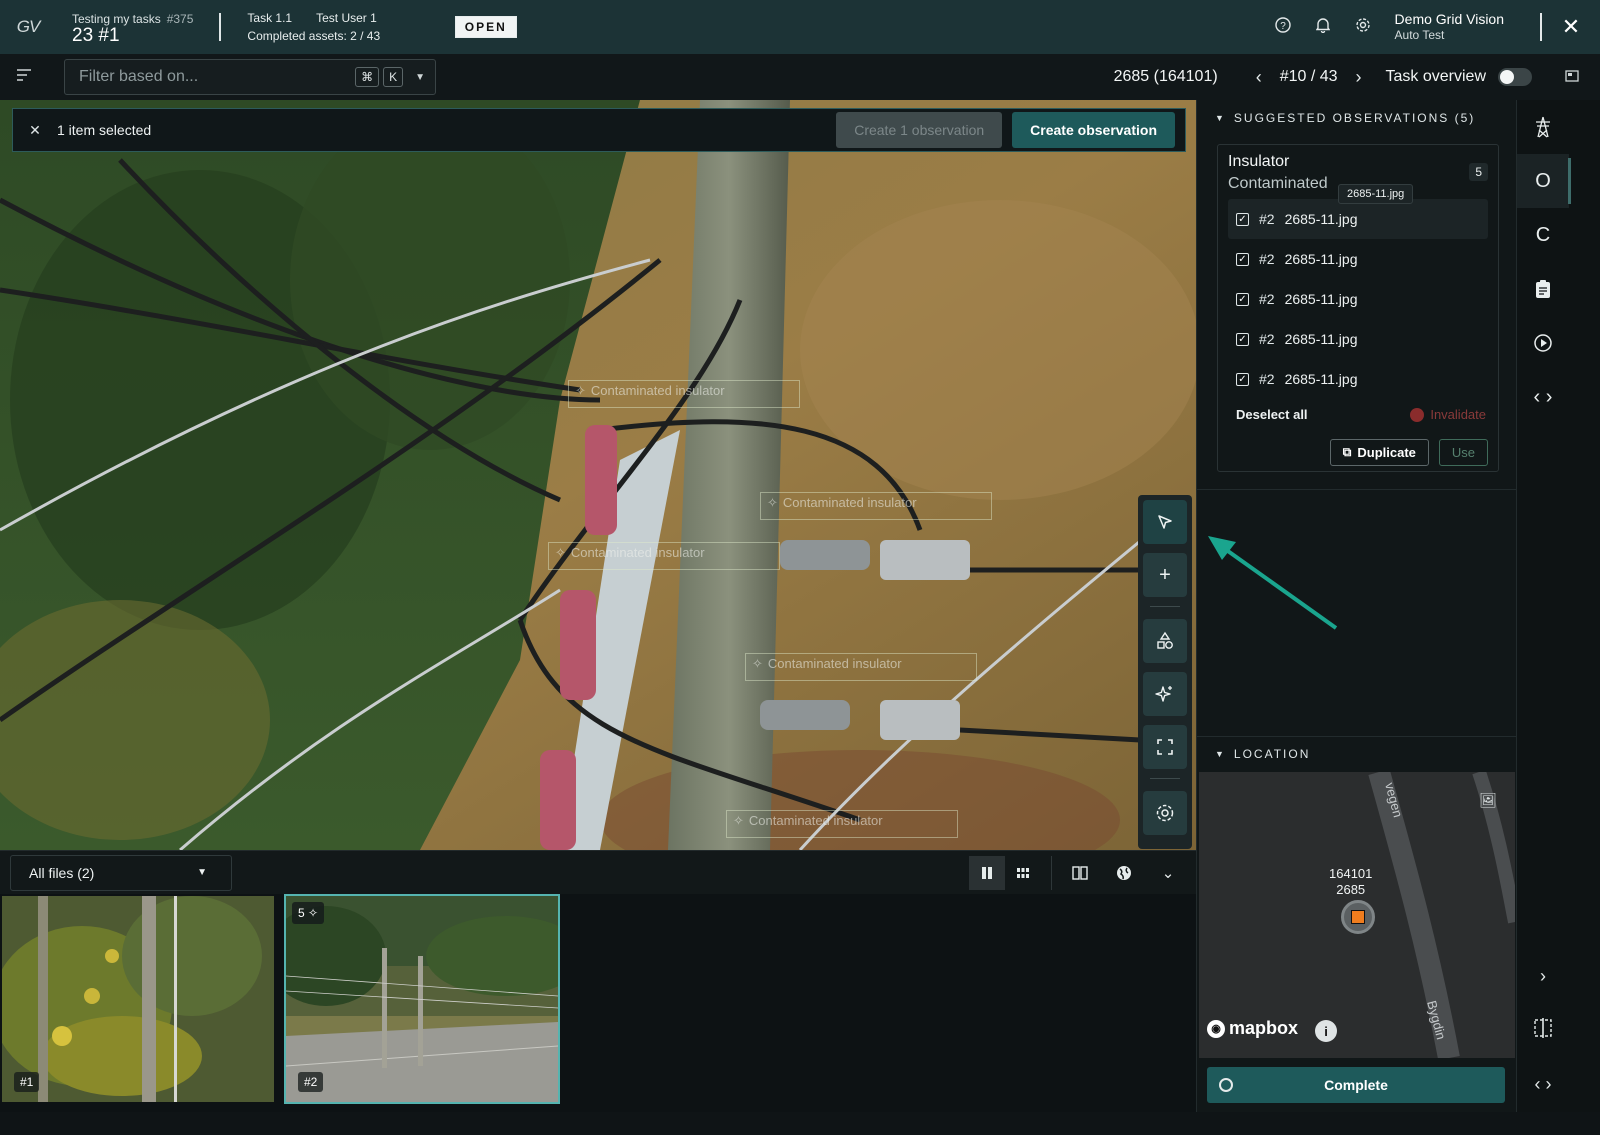 The height and width of the screenshot is (1135, 1600). Describe the element at coordinates (1351, 881) in the screenshot. I see `asset-map-label: 164101 2685` at that location.